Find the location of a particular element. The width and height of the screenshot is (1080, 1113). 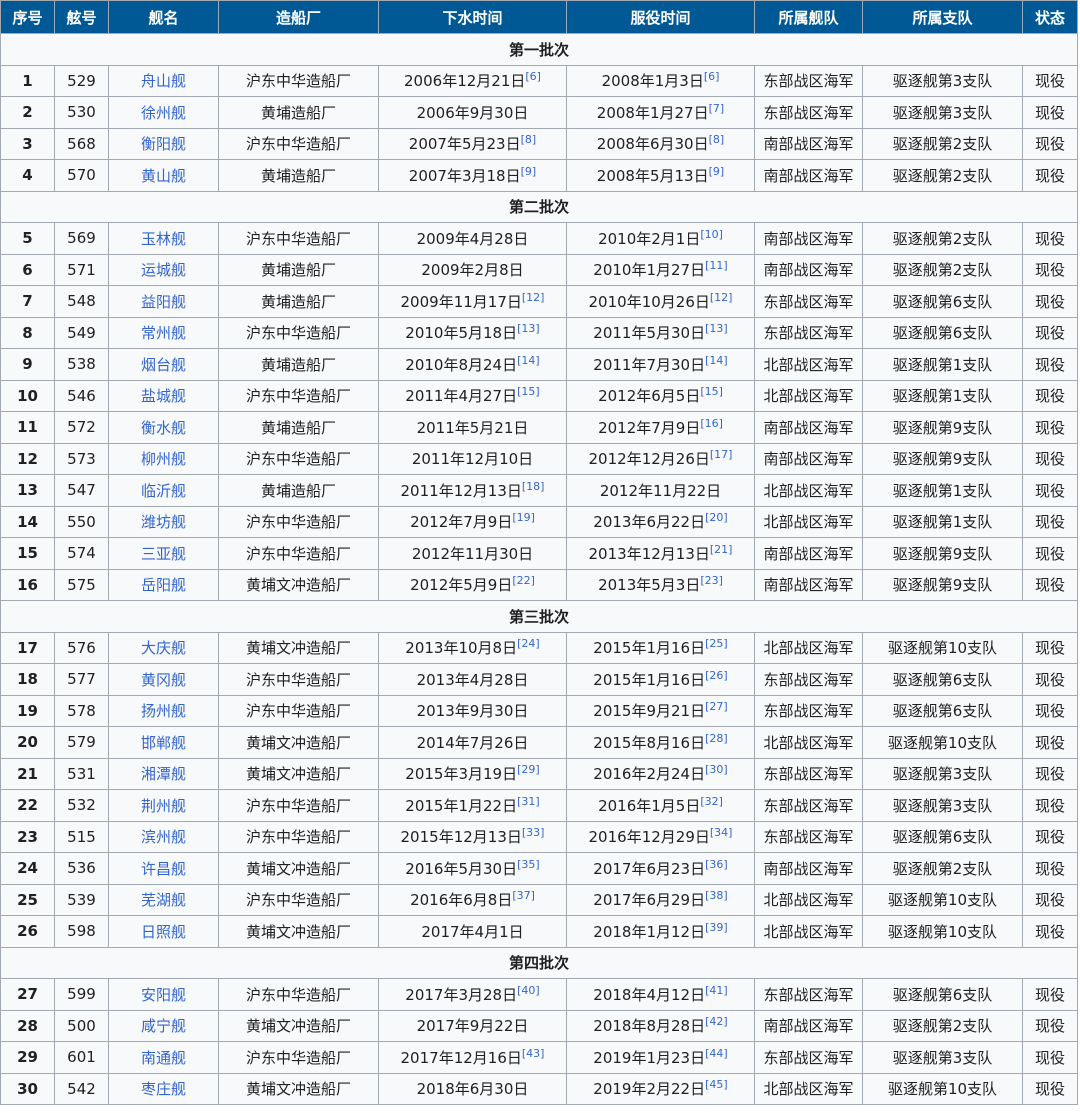

citation-link: [18] is located at coordinates (533, 486).